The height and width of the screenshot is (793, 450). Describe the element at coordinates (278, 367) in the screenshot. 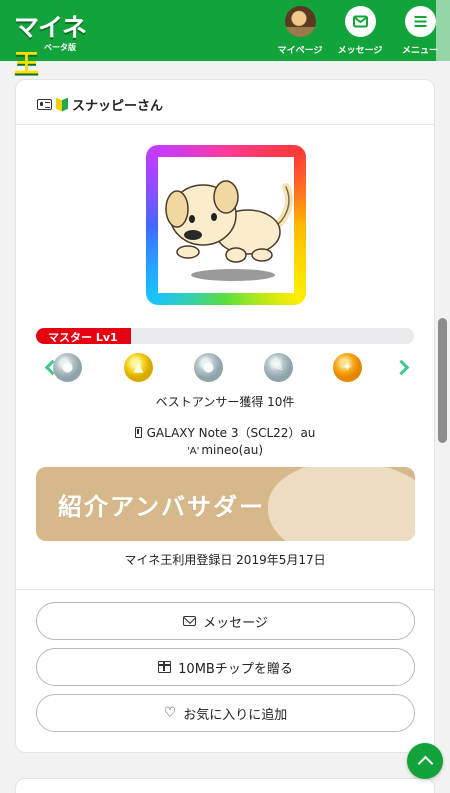

I see `silver-pen-medal-icon: ✎` at that location.